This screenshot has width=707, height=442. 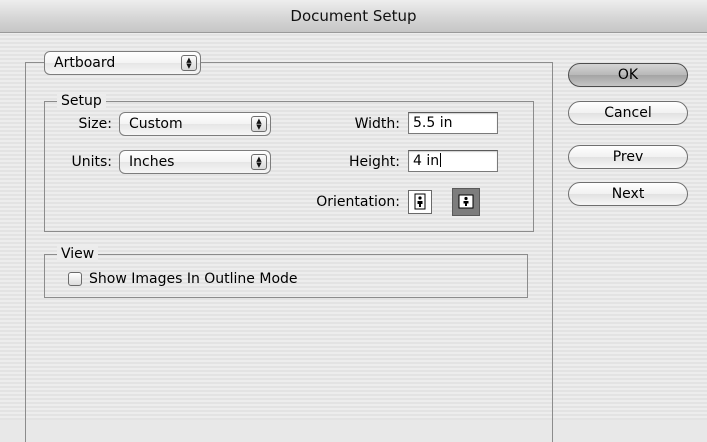 What do you see at coordinates (95, 124) in the screenshot?
I see `size-label: Size:` at bounding box center [95, 124].